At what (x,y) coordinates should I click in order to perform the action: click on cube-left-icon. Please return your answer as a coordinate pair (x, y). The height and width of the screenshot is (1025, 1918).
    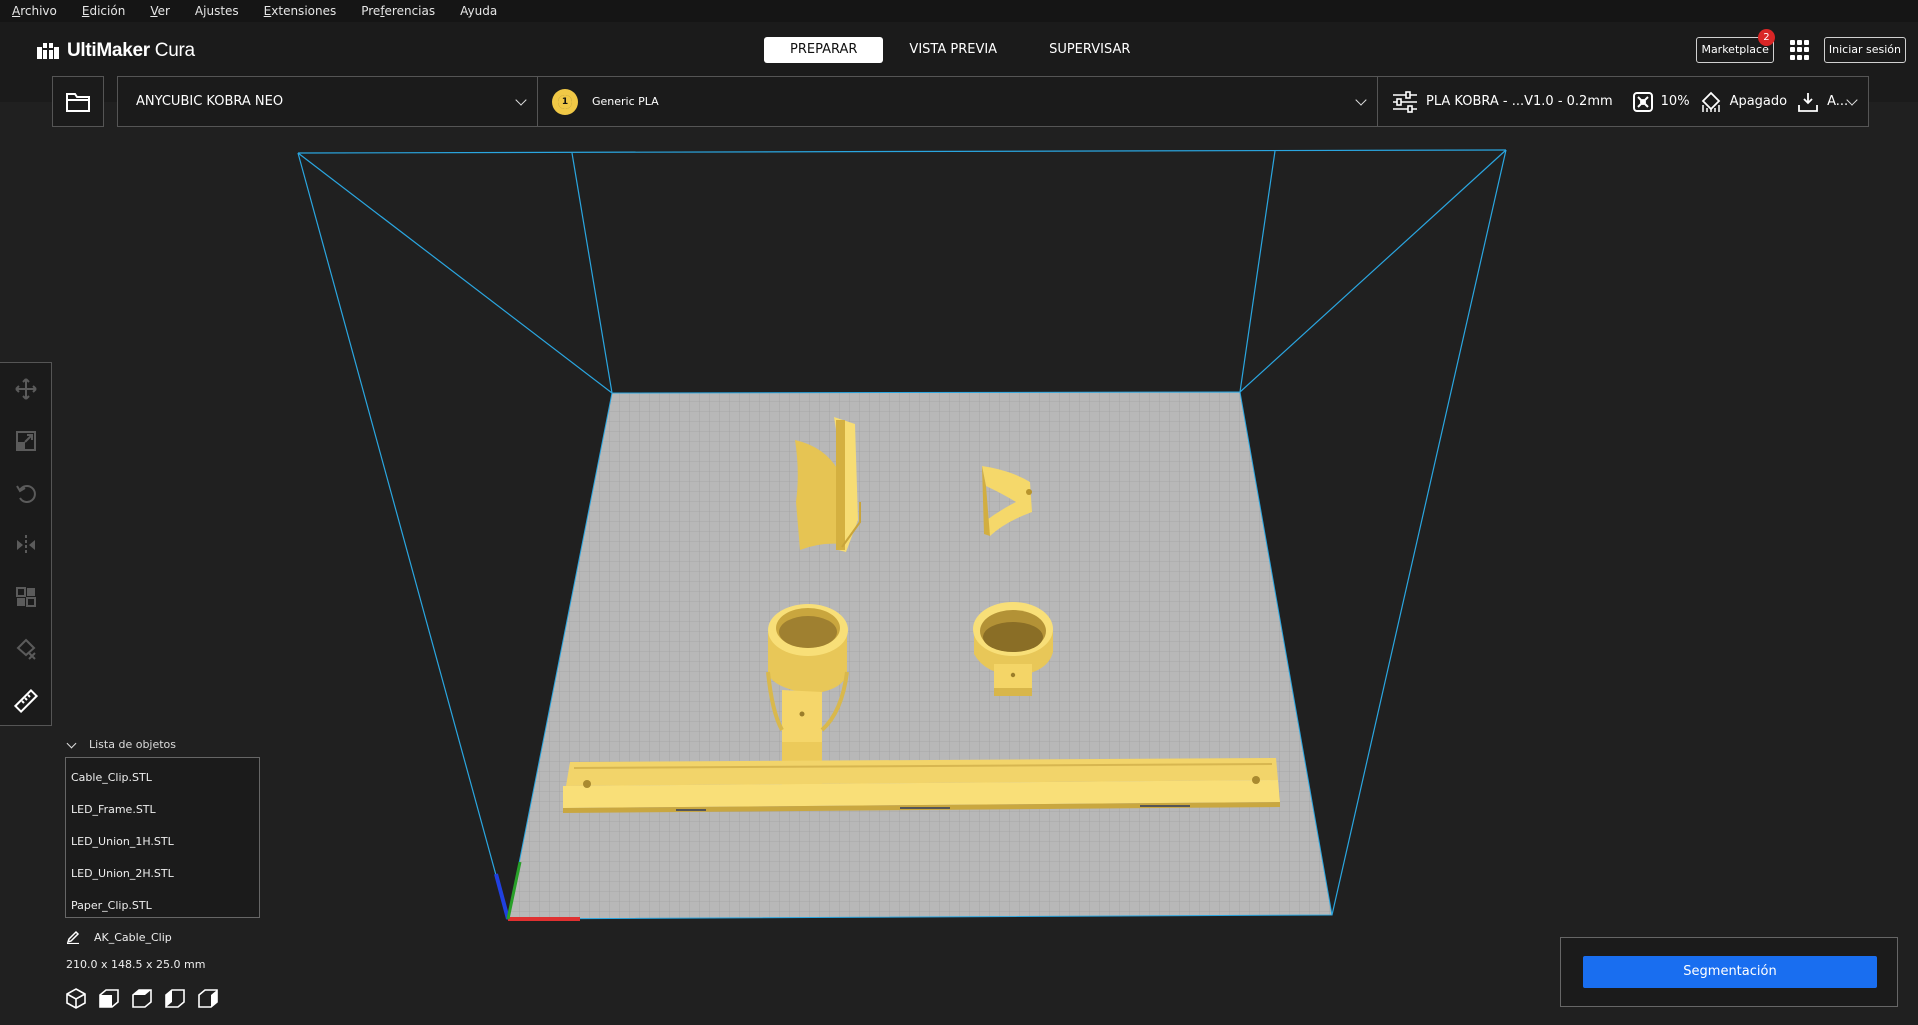
    Looking at the image, I should click on (175, 998).